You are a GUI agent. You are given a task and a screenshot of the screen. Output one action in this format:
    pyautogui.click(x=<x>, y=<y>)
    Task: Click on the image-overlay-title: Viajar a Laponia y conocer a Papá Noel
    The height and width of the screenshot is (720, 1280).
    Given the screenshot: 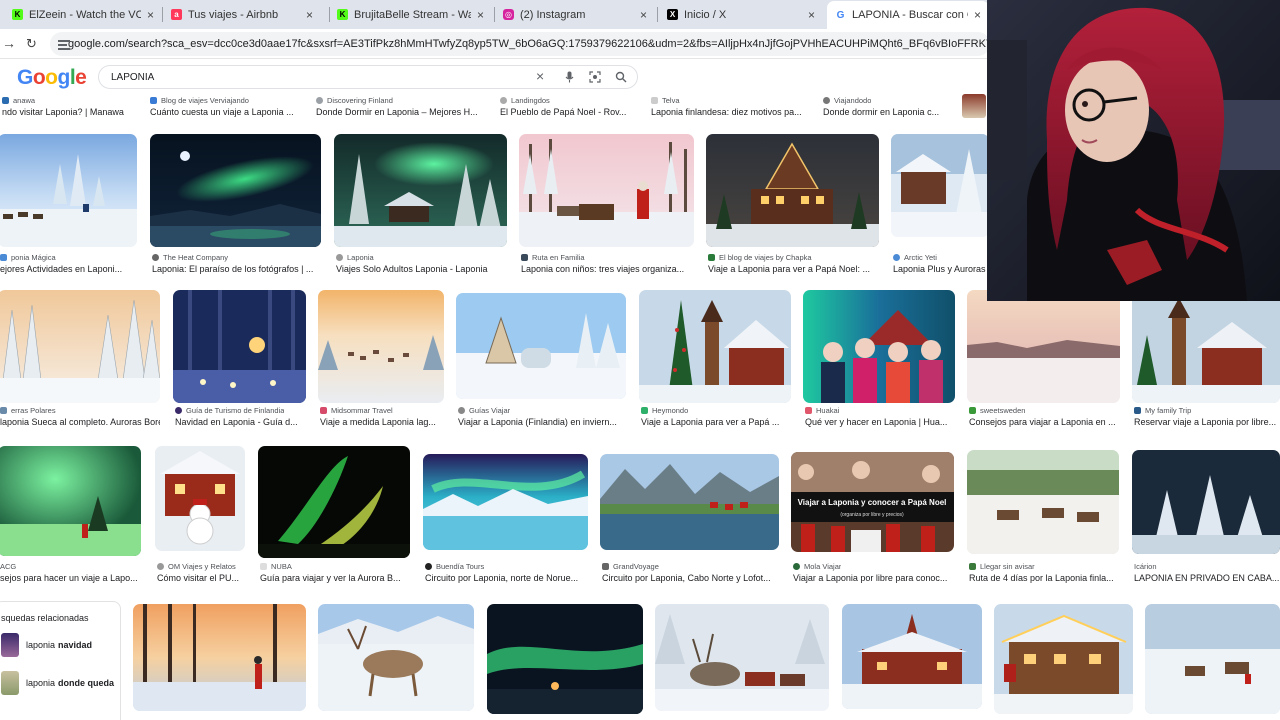 What is the action you would take?
    pyautogui.click(x=872, y=502)
    